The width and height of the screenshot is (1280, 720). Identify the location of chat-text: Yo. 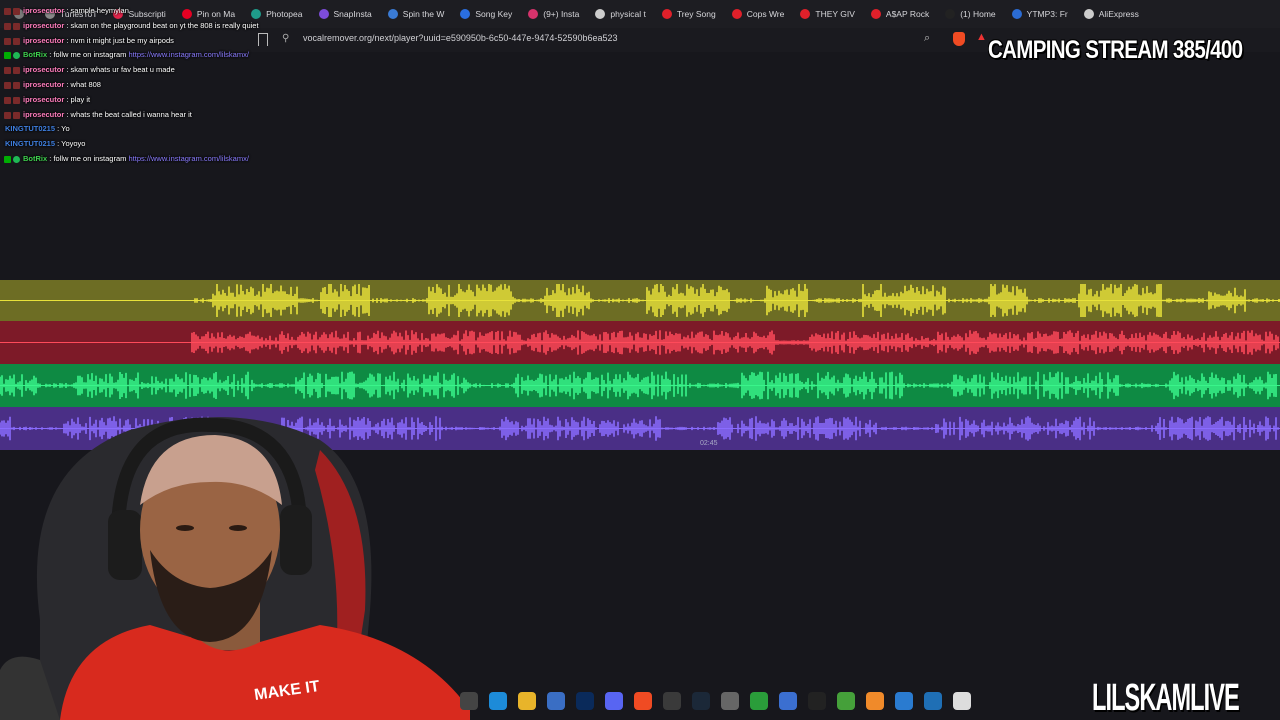
(65, 129).